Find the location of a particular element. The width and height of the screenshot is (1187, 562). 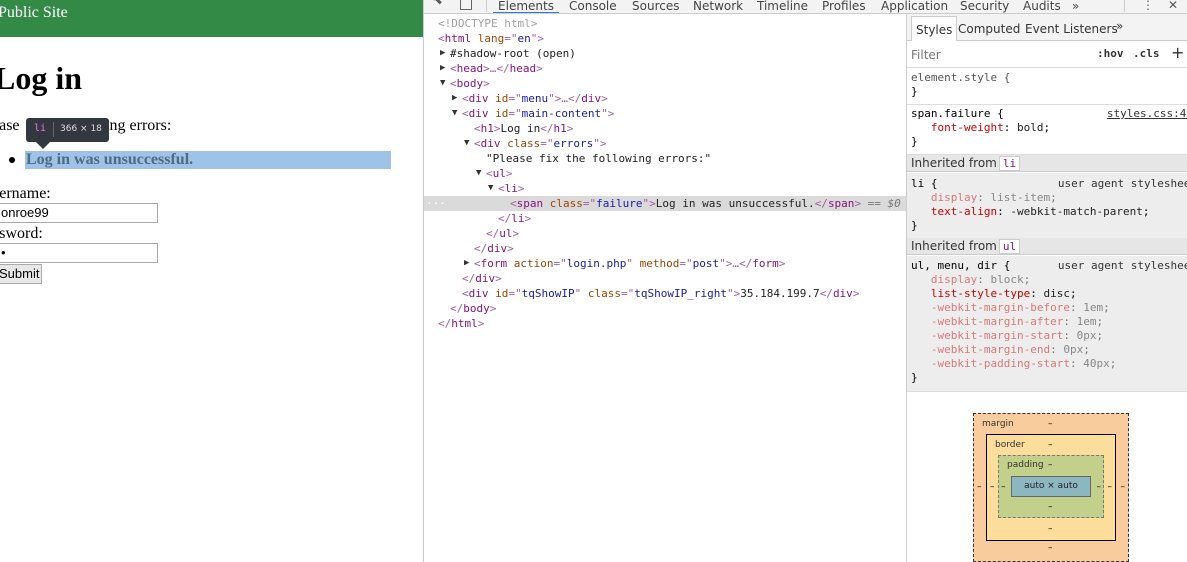

box-model-padding: padding – – – – auto × auto is located at coordinates (1051, 486).